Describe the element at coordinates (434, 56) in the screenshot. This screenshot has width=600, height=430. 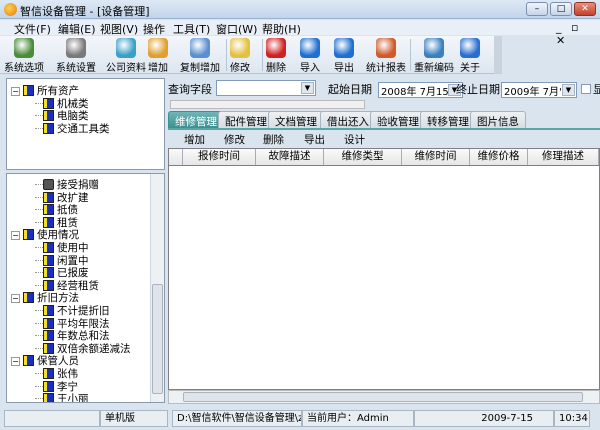
I see `toolbar-button-10: 重新编码` at that location.